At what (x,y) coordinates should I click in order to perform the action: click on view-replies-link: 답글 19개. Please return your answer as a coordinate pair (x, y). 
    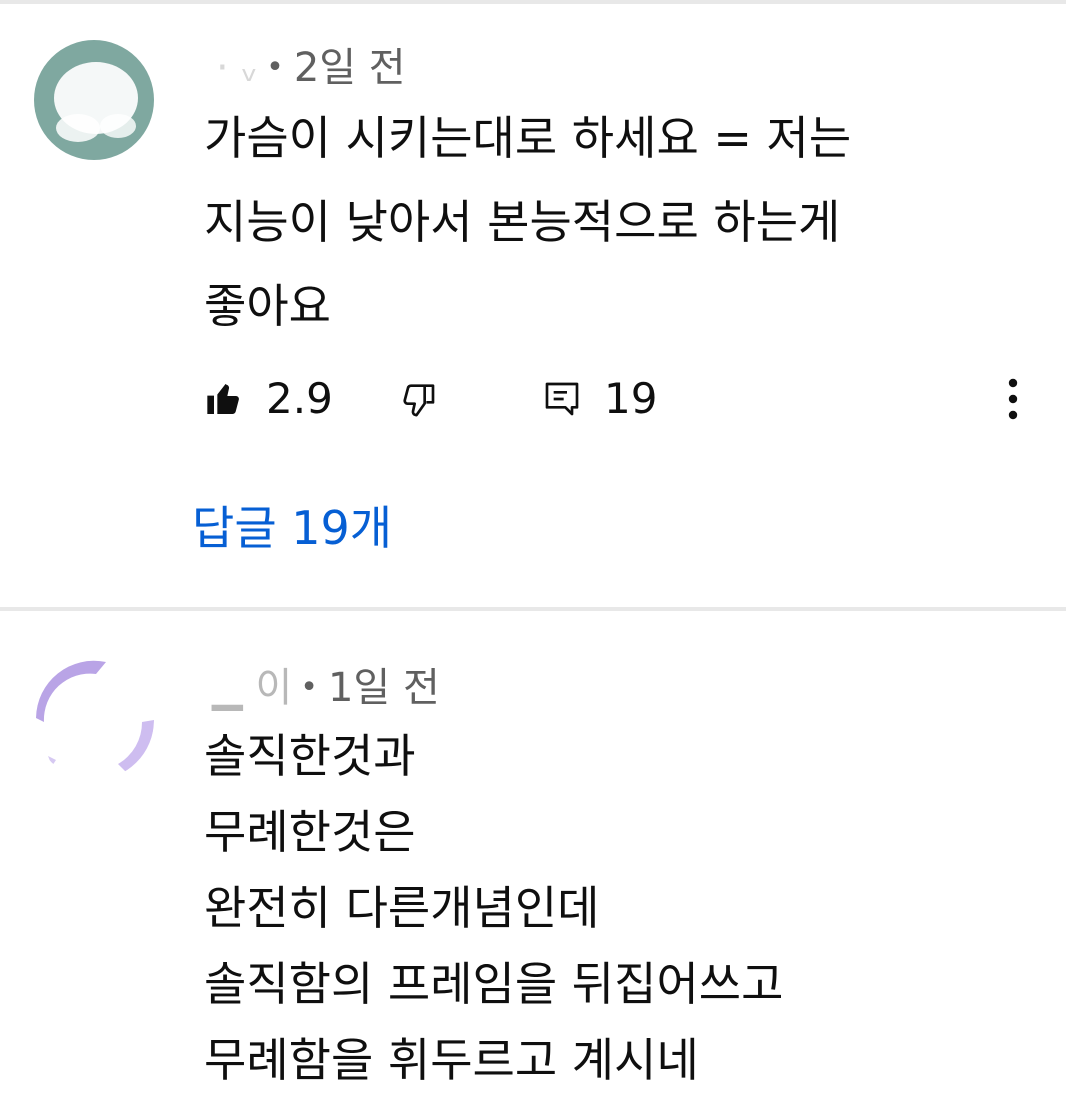
    Looking at the image, I should click on (292, 528).